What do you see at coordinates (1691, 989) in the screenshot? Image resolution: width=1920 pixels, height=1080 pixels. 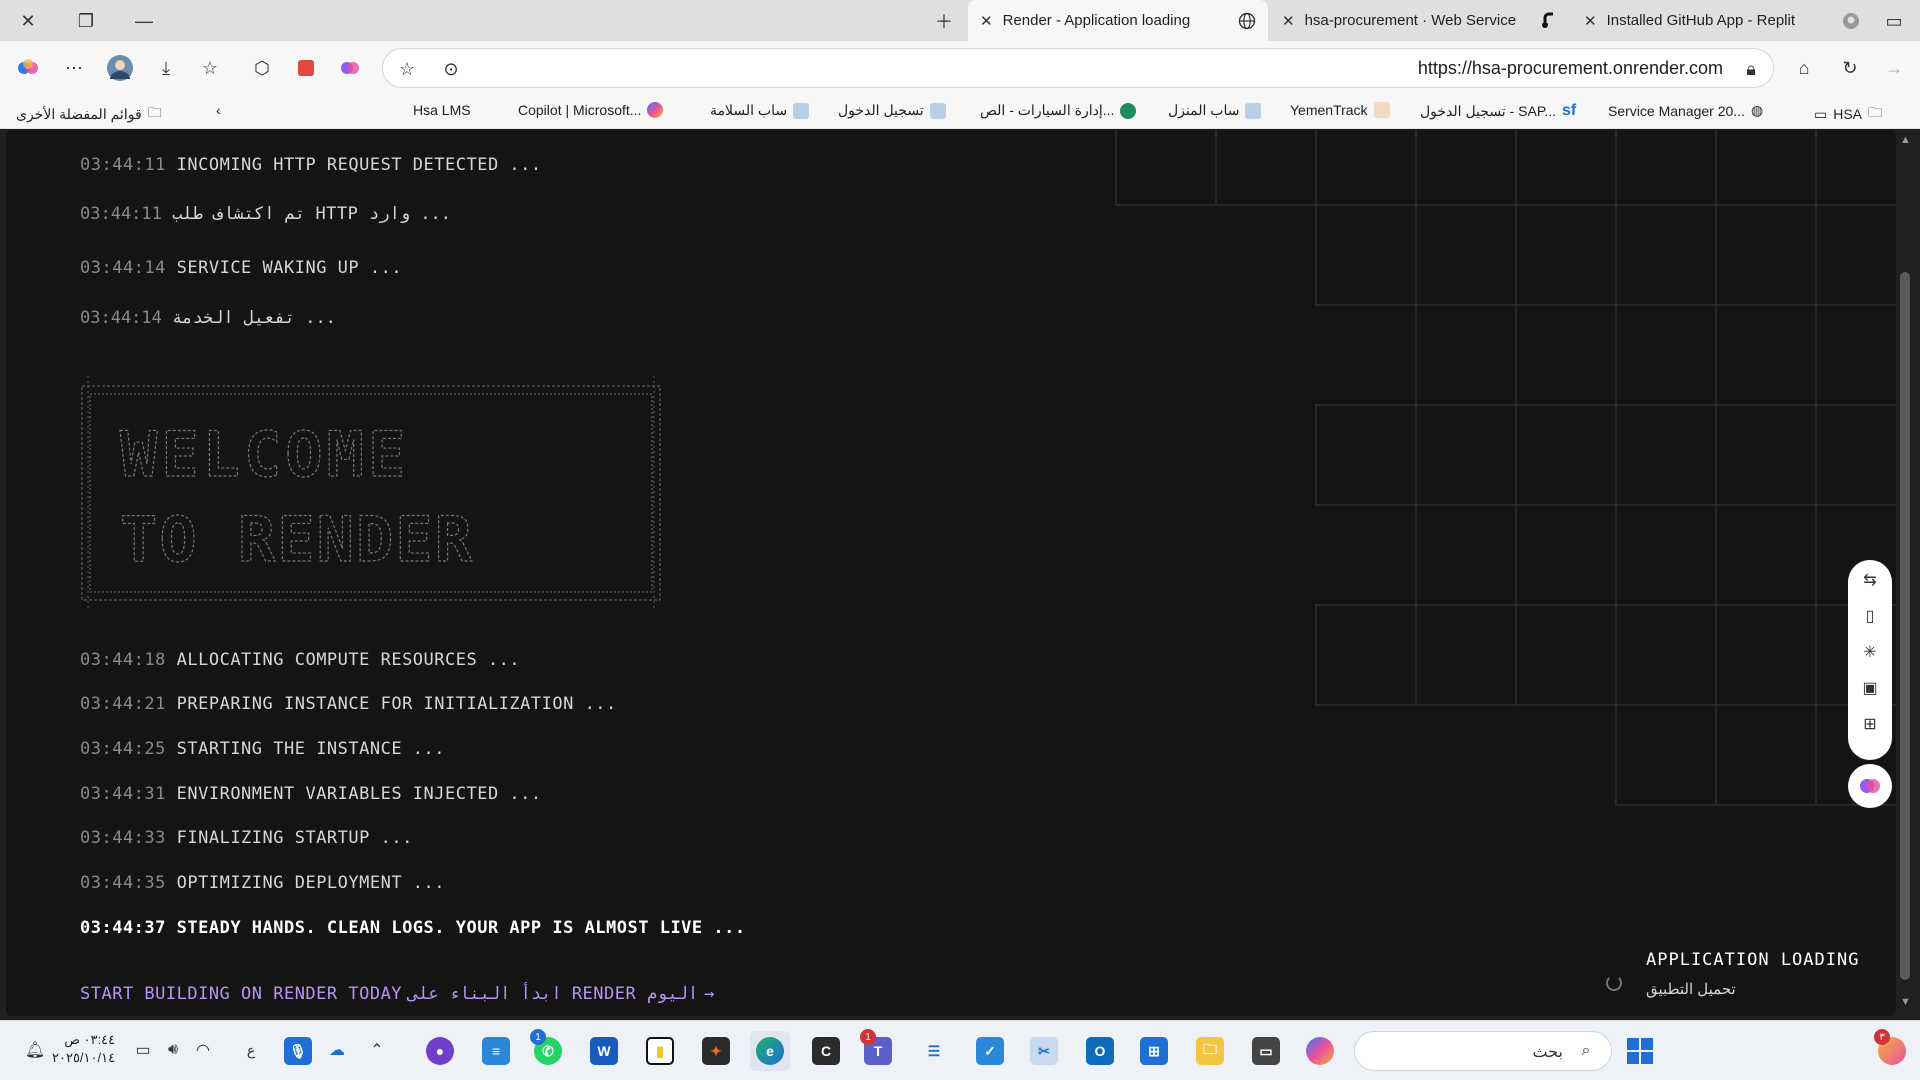 I see `loading-subtitle: تحميل التطبيق` at bounding box center [1691, 989].